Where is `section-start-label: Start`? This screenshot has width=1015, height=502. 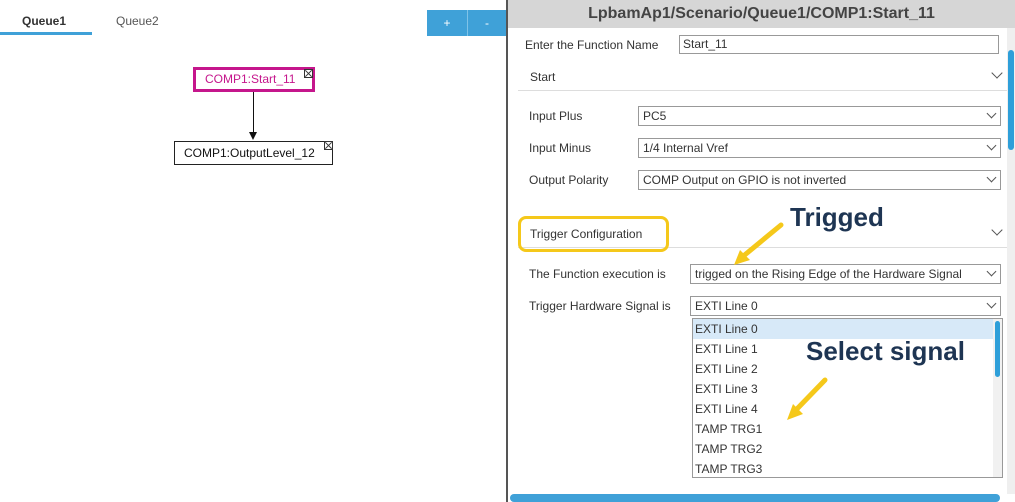 section-start-label: Start is located at coordinates (543, 77).